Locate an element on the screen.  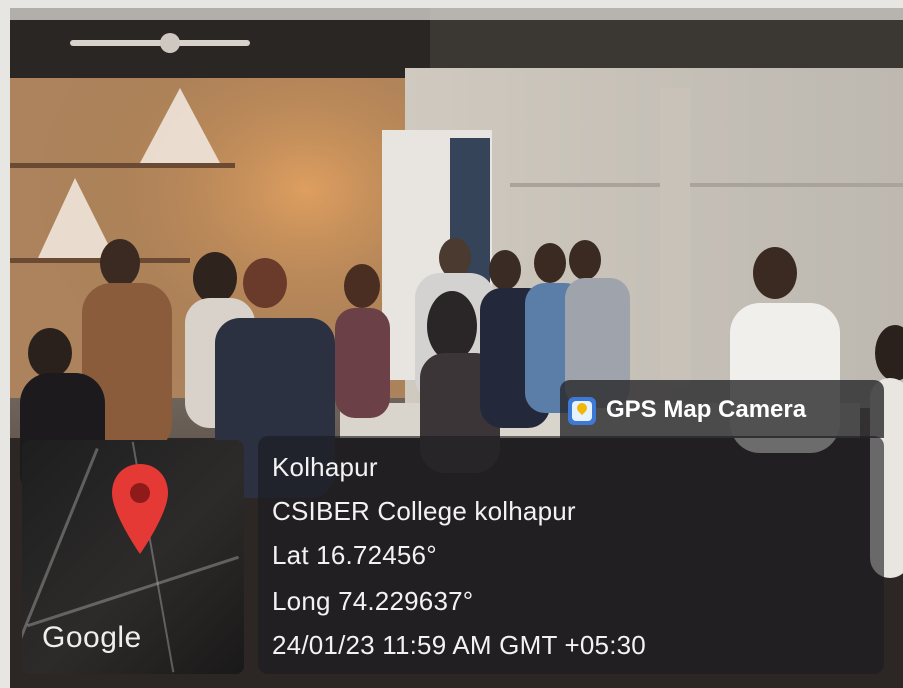
map-attribution: Google is located at coordinates (92, 637).